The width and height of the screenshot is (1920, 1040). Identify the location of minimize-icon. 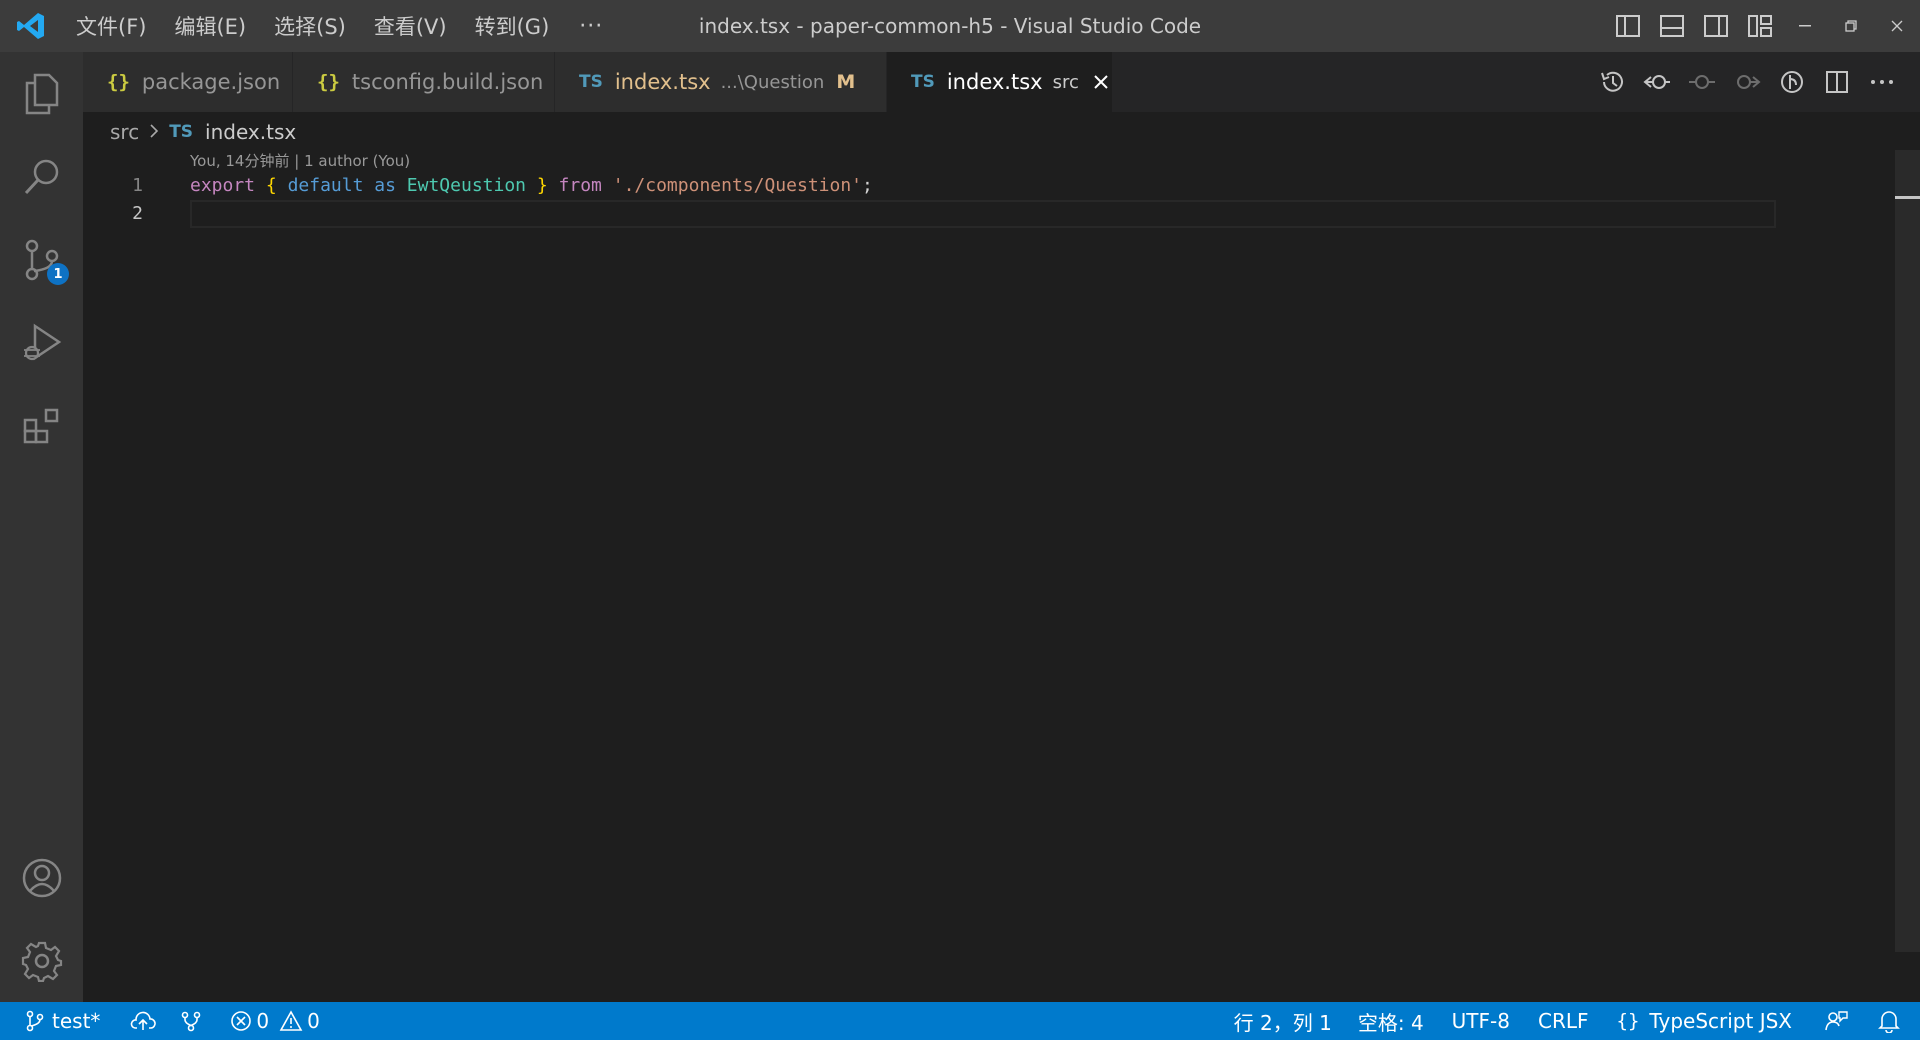
(1805, 26).